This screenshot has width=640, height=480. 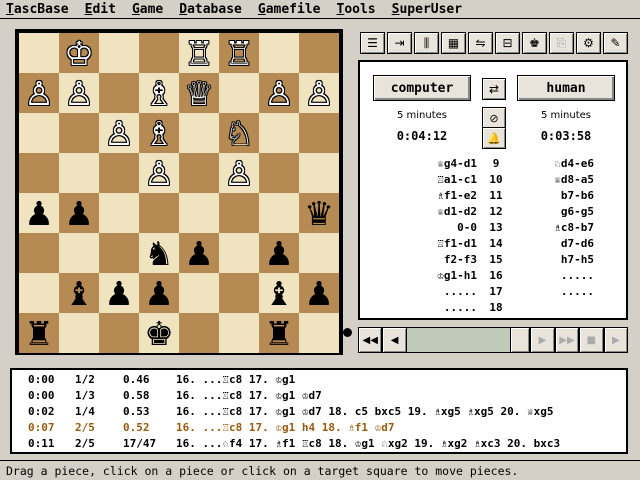 I want to click on copy-icon: ⎘, so click(x=561, y=43).